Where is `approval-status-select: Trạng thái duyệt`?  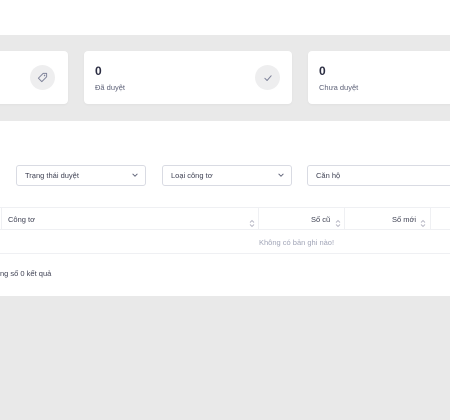
approval-status-select: Trạng thái duyệt is located at coordinates (81, 175).